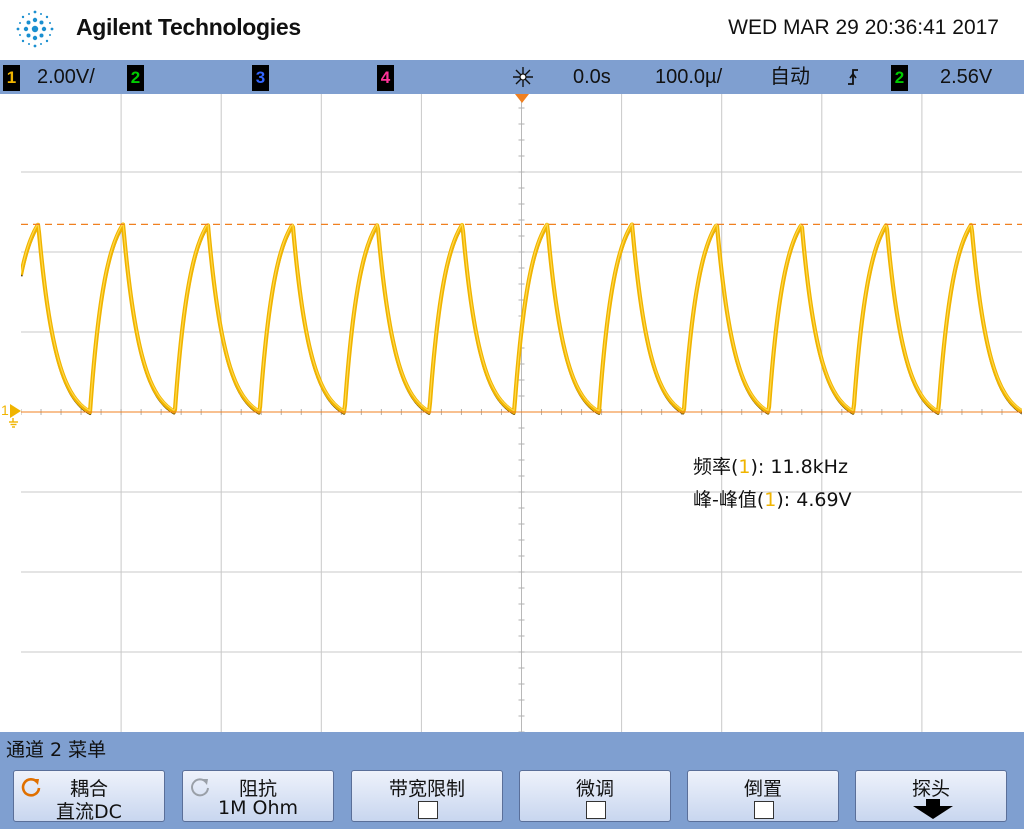  I want to click on channel-1-scale: 2.00V/, so click(66, 77).